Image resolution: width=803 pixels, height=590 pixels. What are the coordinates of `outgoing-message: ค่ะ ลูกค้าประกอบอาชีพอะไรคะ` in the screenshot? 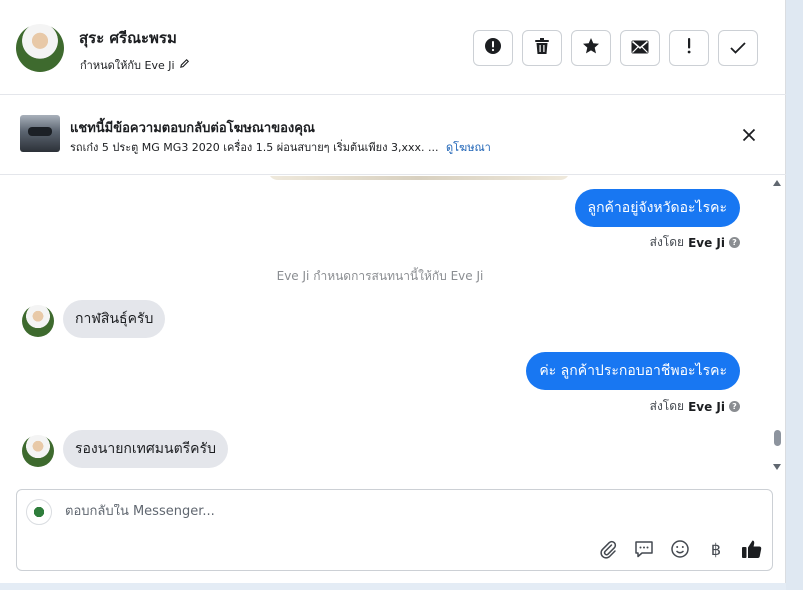 It's located at (633, 371).